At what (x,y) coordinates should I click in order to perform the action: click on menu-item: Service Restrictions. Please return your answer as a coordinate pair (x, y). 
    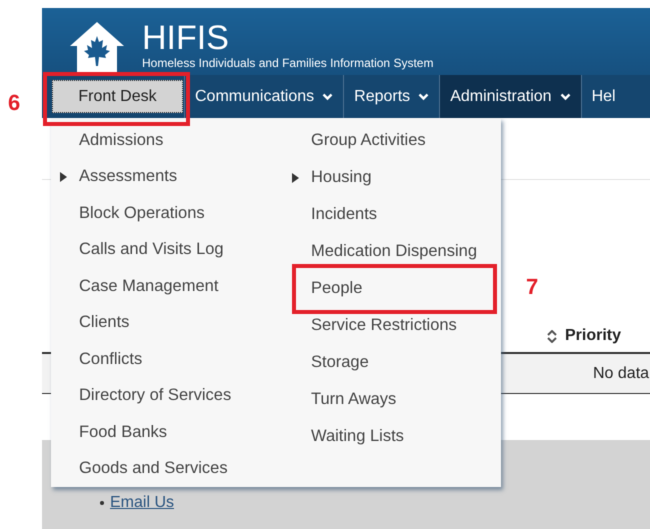
    Looking at the image, I should click on (370, 325).